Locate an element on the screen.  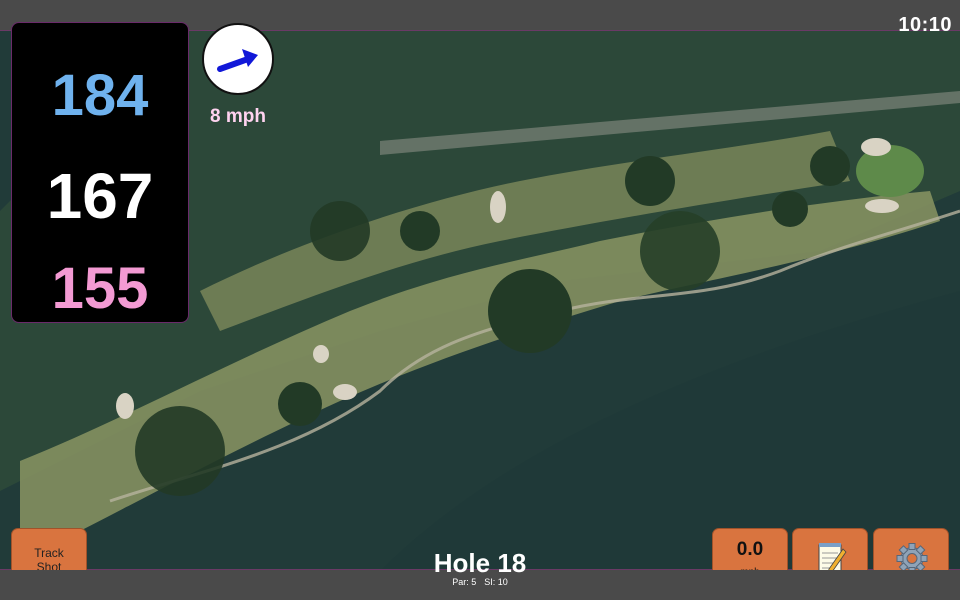
front-distance: 155 is located at coordinates (100, 288).